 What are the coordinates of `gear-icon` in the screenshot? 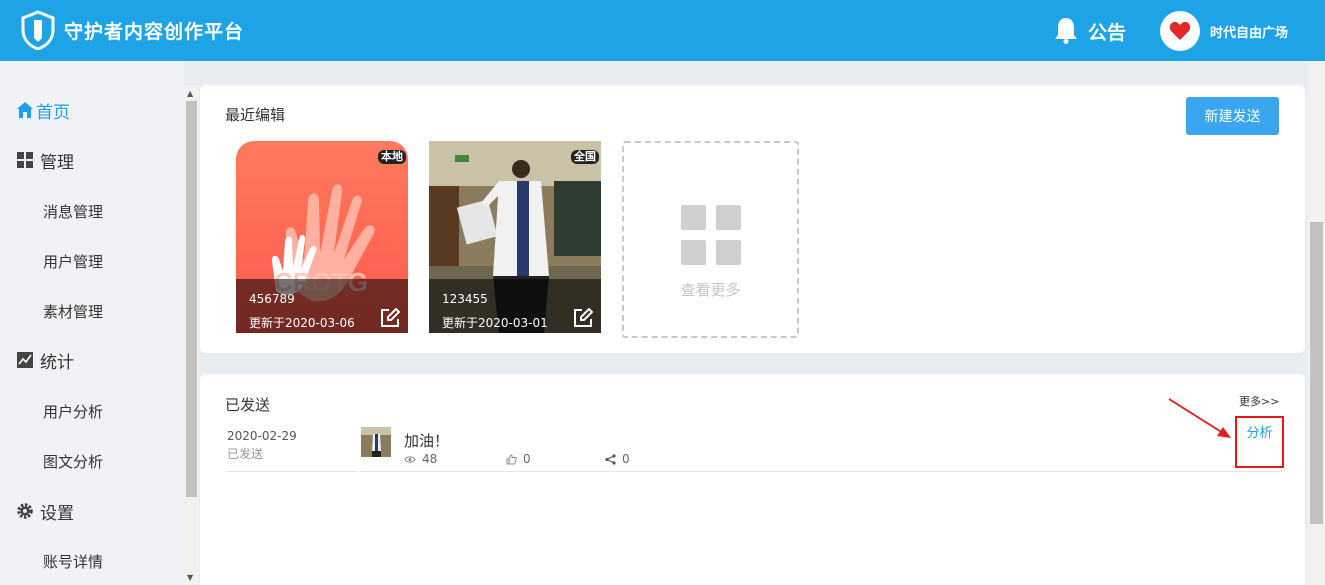 It's located at (25, 511).